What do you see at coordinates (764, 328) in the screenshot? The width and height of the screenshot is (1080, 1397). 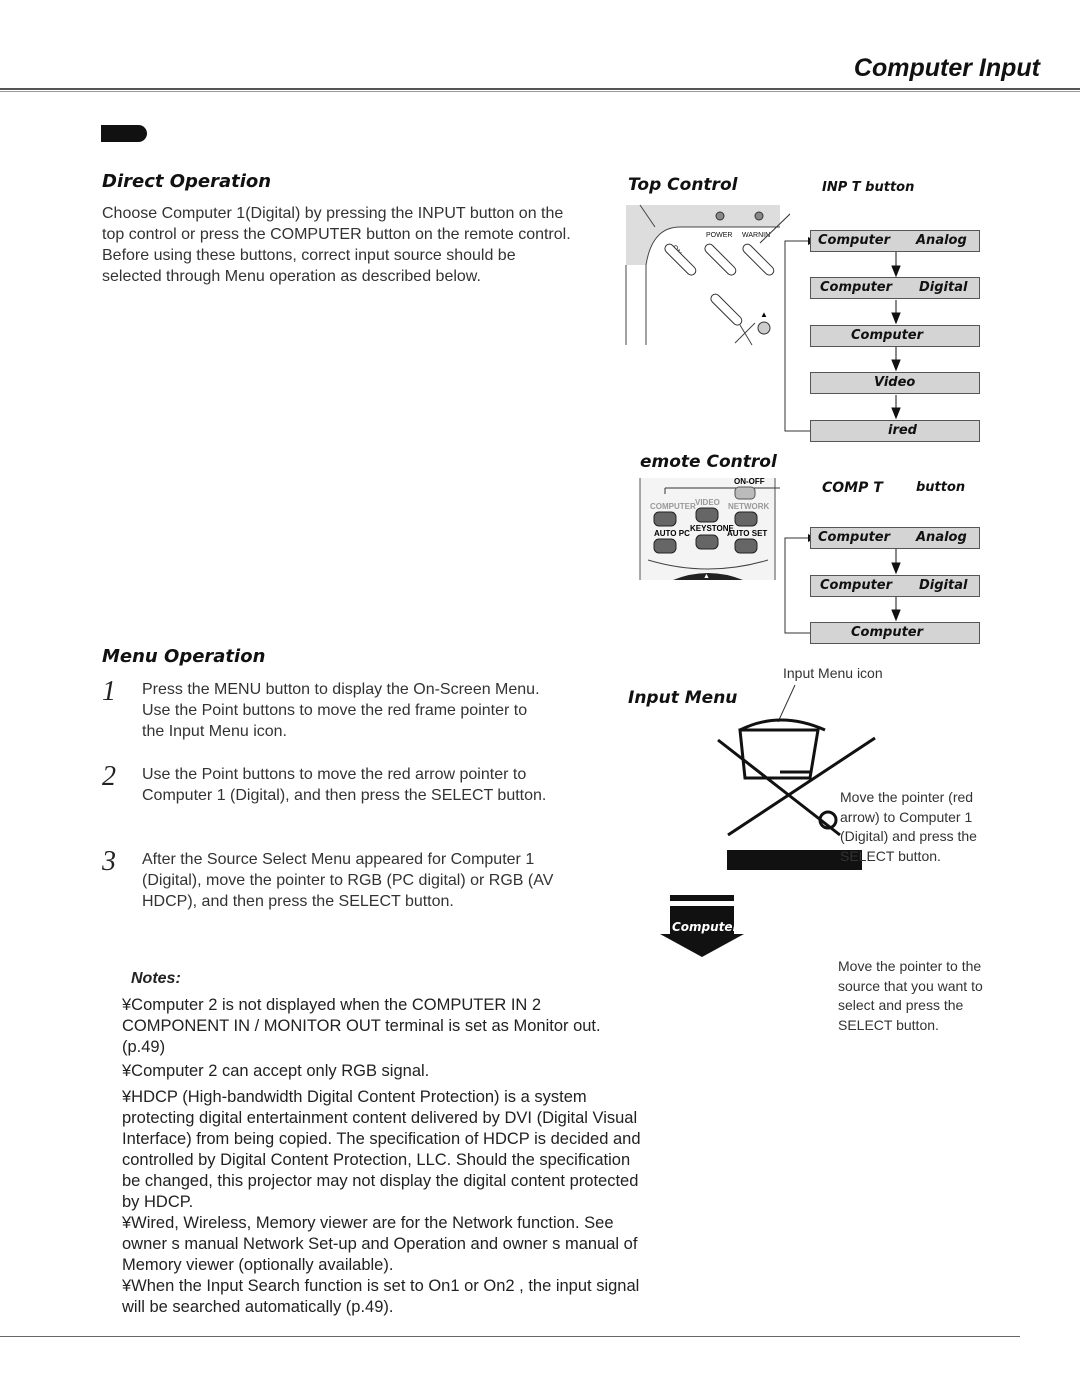 I see `point-up-button` at bounding box center [764, 328].